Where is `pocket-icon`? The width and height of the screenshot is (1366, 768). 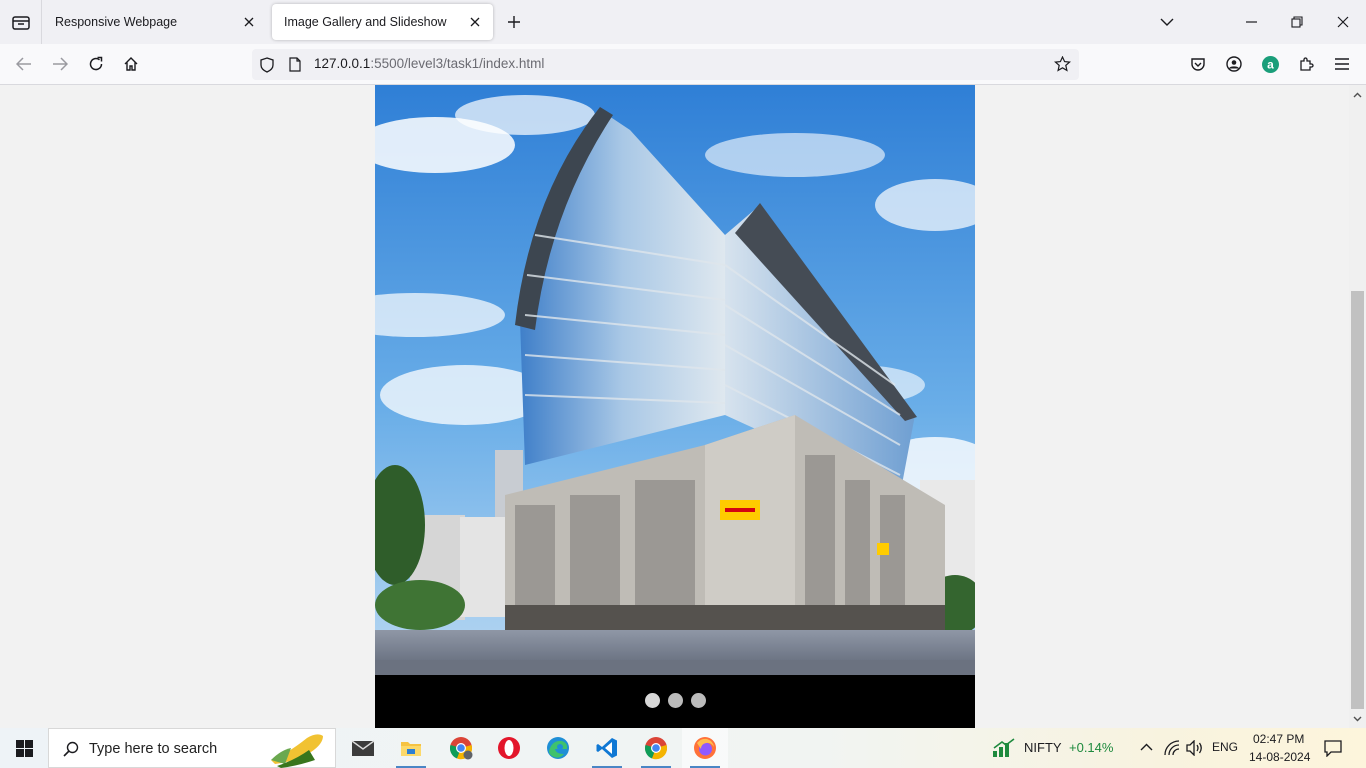 pocket-icon is located at coordinates (1198, 64).